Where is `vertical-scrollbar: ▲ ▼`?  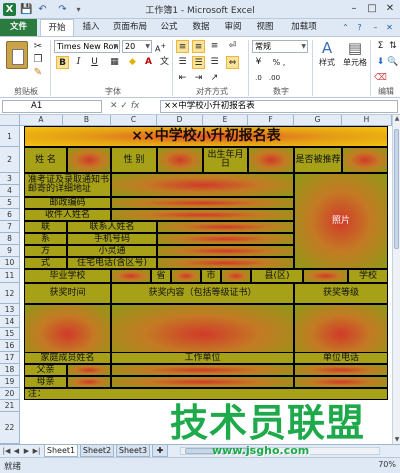
vertical-scrollbar: ▲ ▼ is located at coordinates (396, 279).